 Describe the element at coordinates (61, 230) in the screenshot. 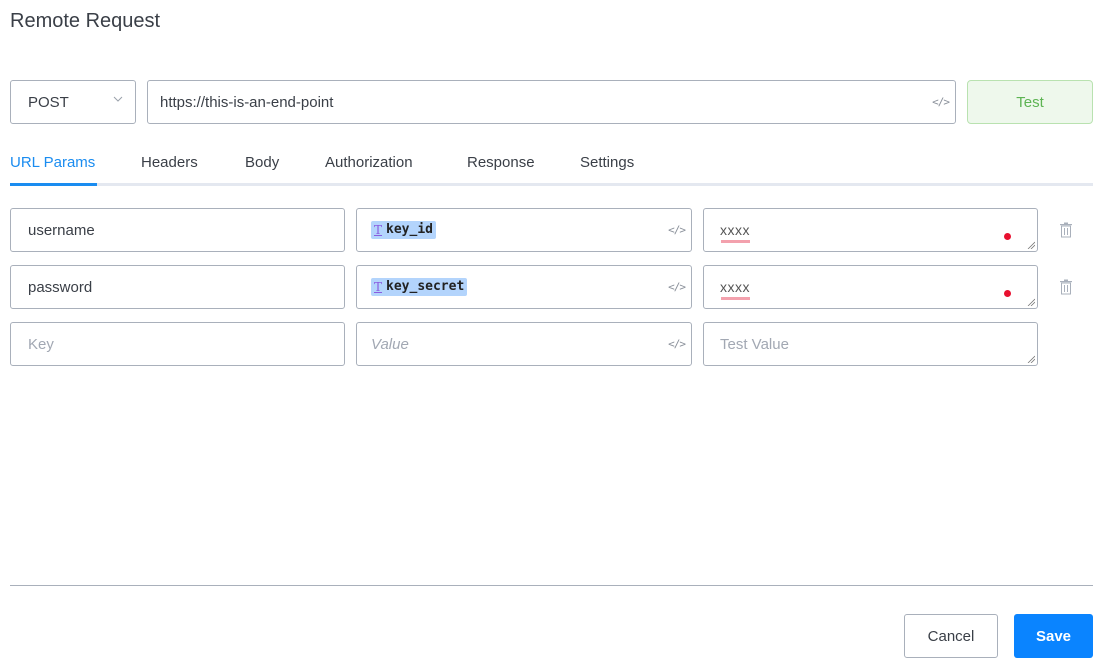

I see `param-key-value: username` at that location.